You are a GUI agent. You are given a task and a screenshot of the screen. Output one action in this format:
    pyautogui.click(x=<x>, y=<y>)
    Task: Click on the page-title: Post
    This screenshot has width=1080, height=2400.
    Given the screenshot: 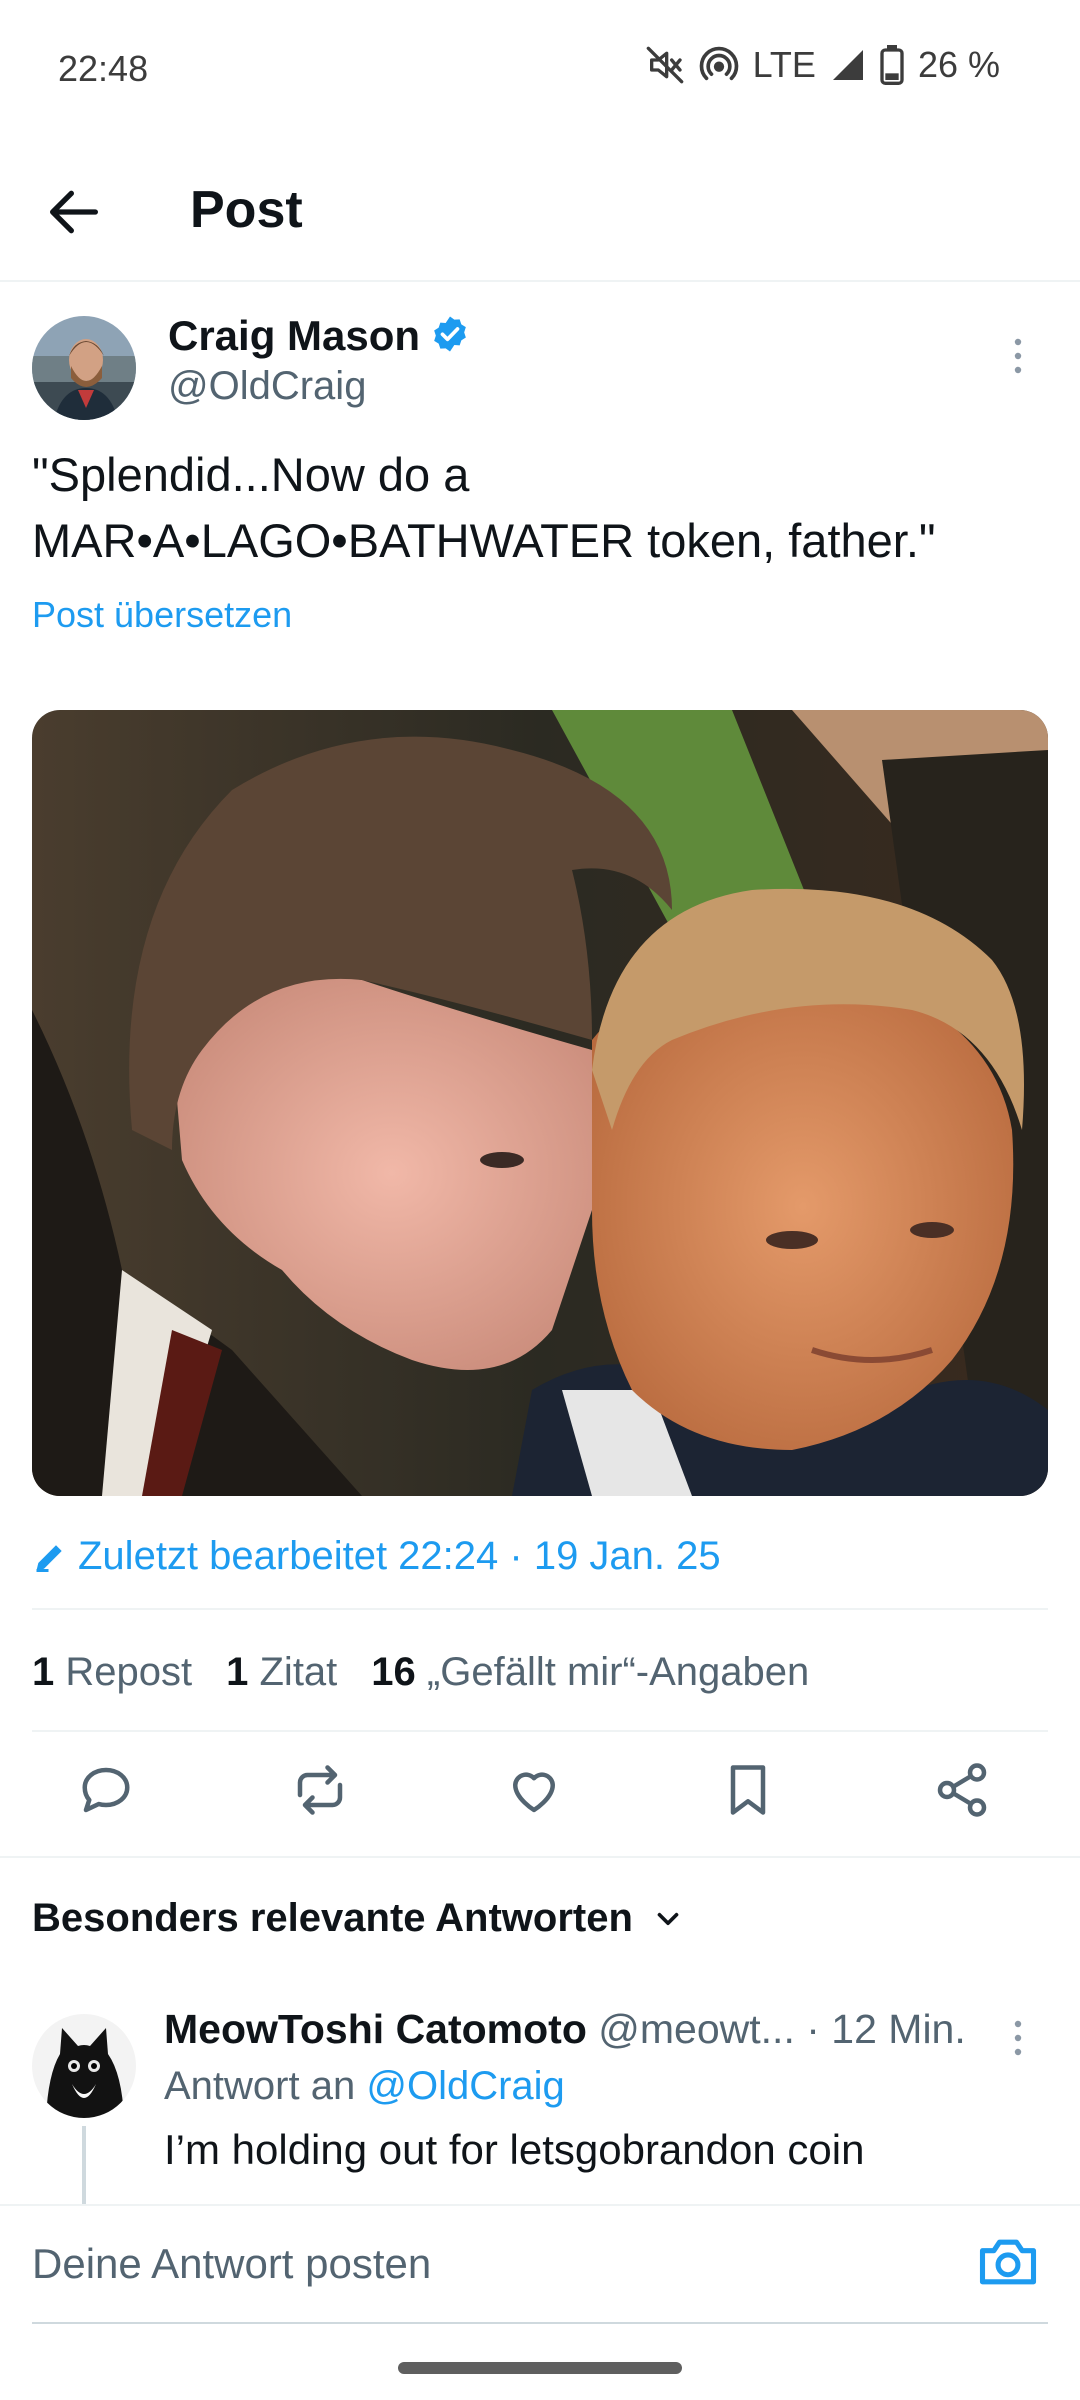 What is the action you would take?
    pyautogui.click(x=246, y=210)
    